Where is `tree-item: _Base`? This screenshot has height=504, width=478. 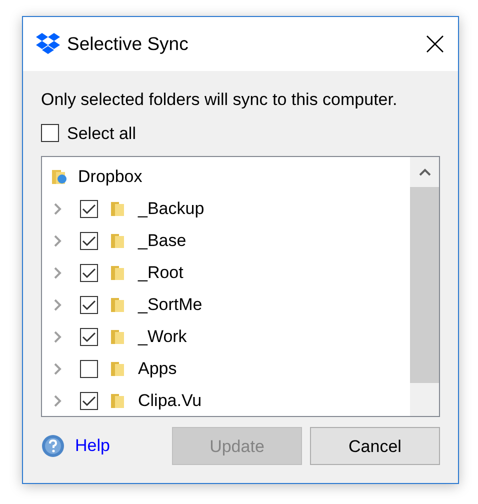
tree-item: _Base is located at coordinates (162, 241).